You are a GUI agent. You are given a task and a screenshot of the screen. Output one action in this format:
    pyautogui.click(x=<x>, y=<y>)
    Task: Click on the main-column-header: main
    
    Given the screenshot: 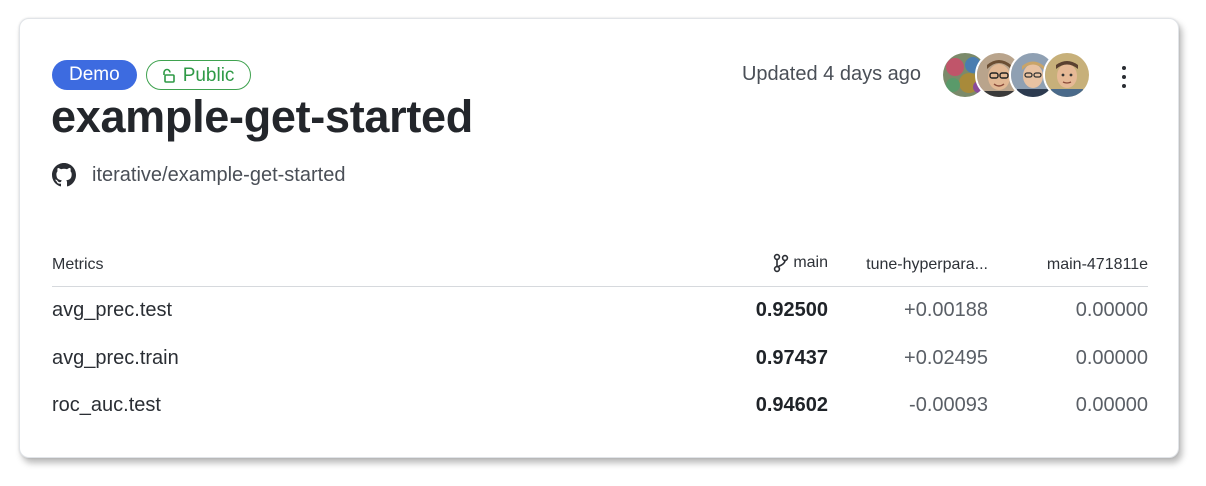 What is the action you would take?
    pyautogui.click(x=740, y=265)
    